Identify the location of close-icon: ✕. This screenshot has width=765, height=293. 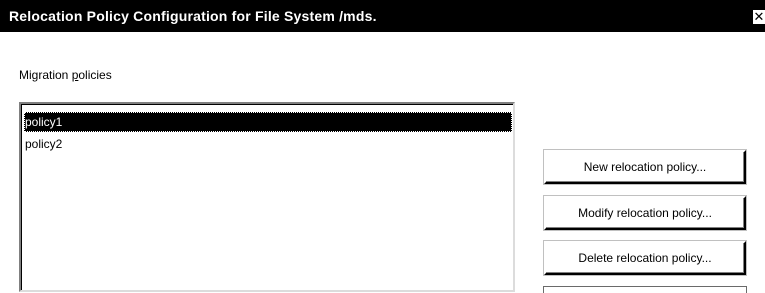
(759, 17).